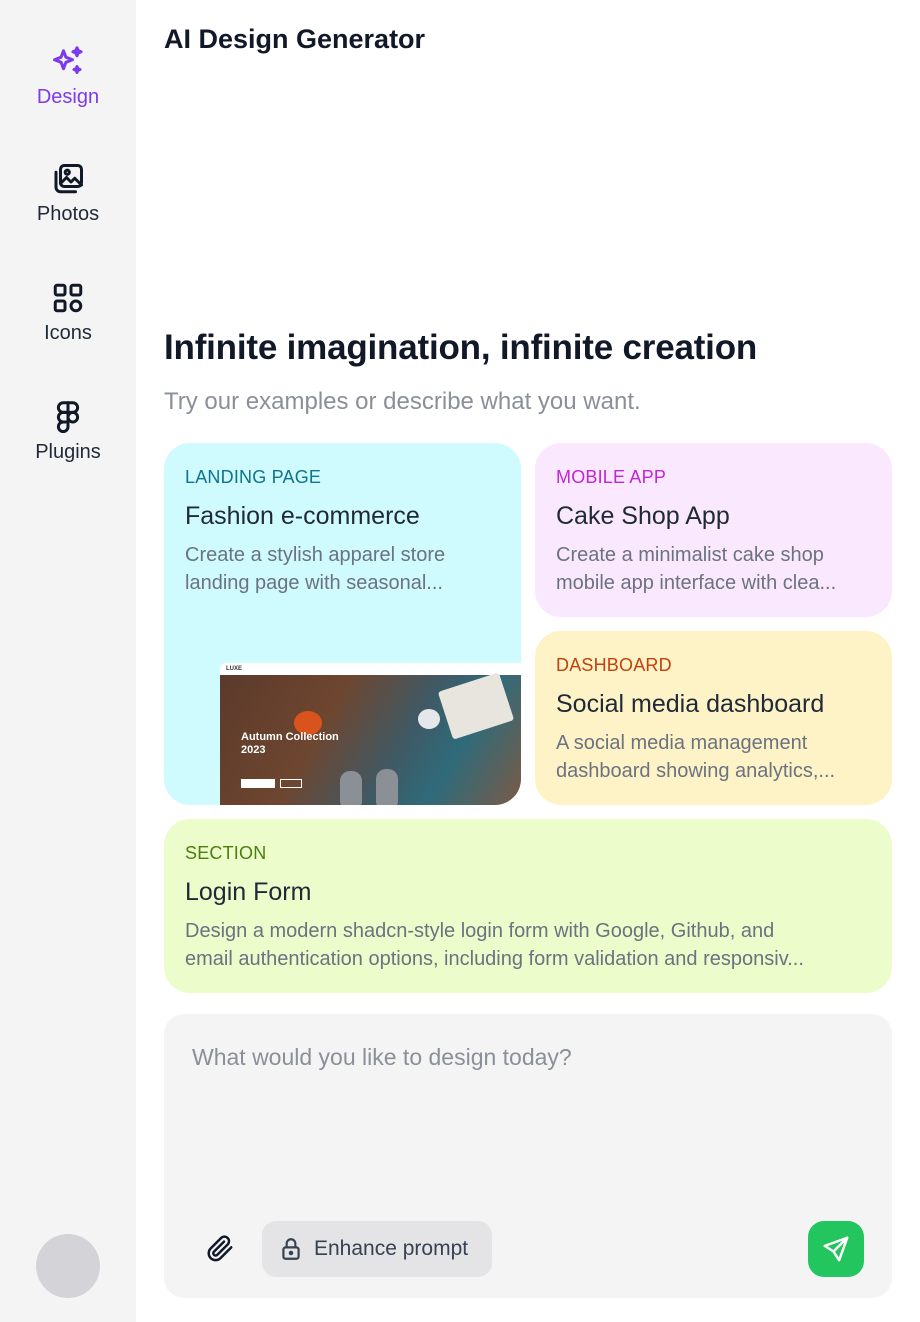 The image size is (920, 1322). I want to click on sidebar-item-label: Plugins, so click(68, 452).